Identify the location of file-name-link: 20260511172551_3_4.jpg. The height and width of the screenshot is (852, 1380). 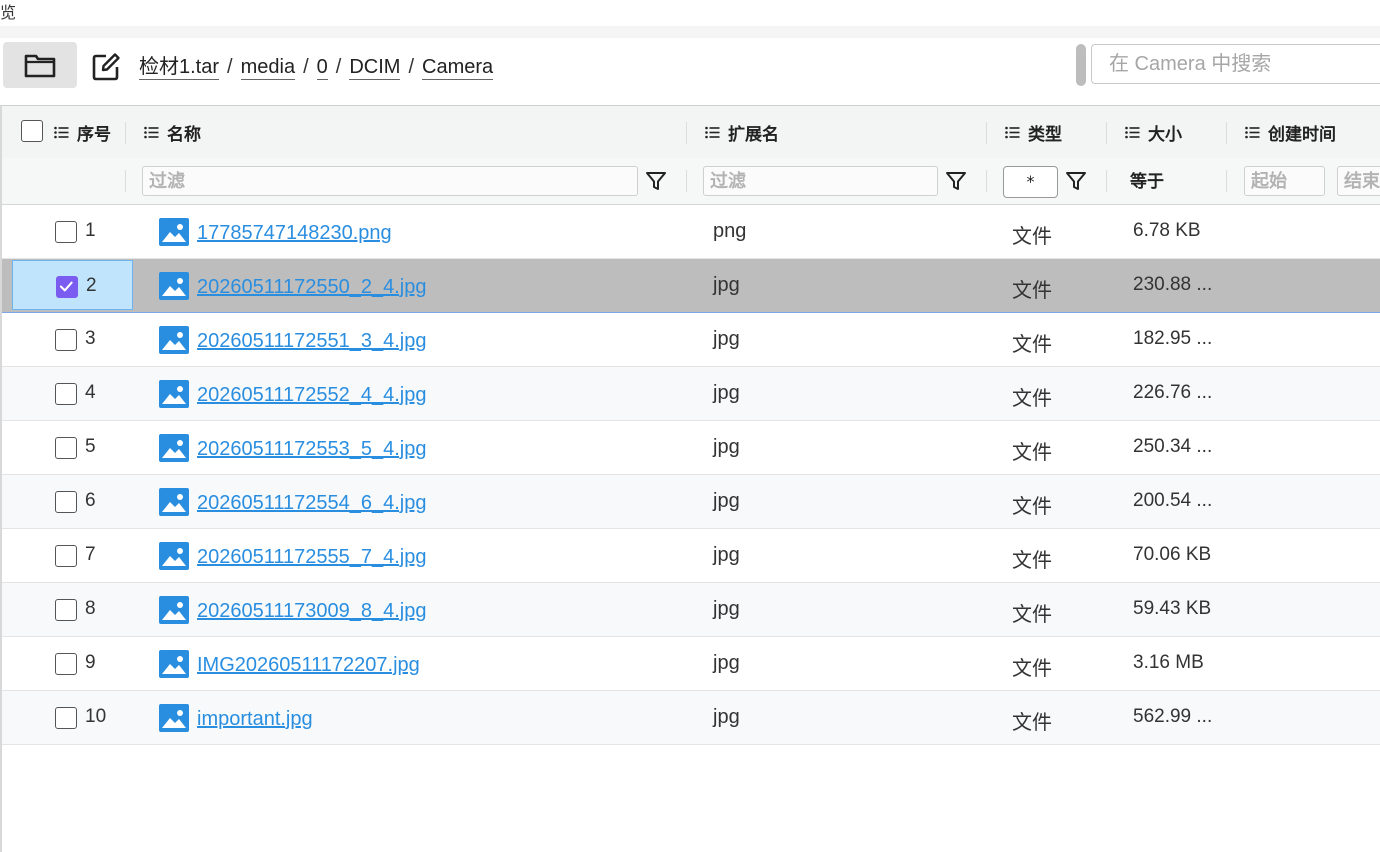
(312, 341).